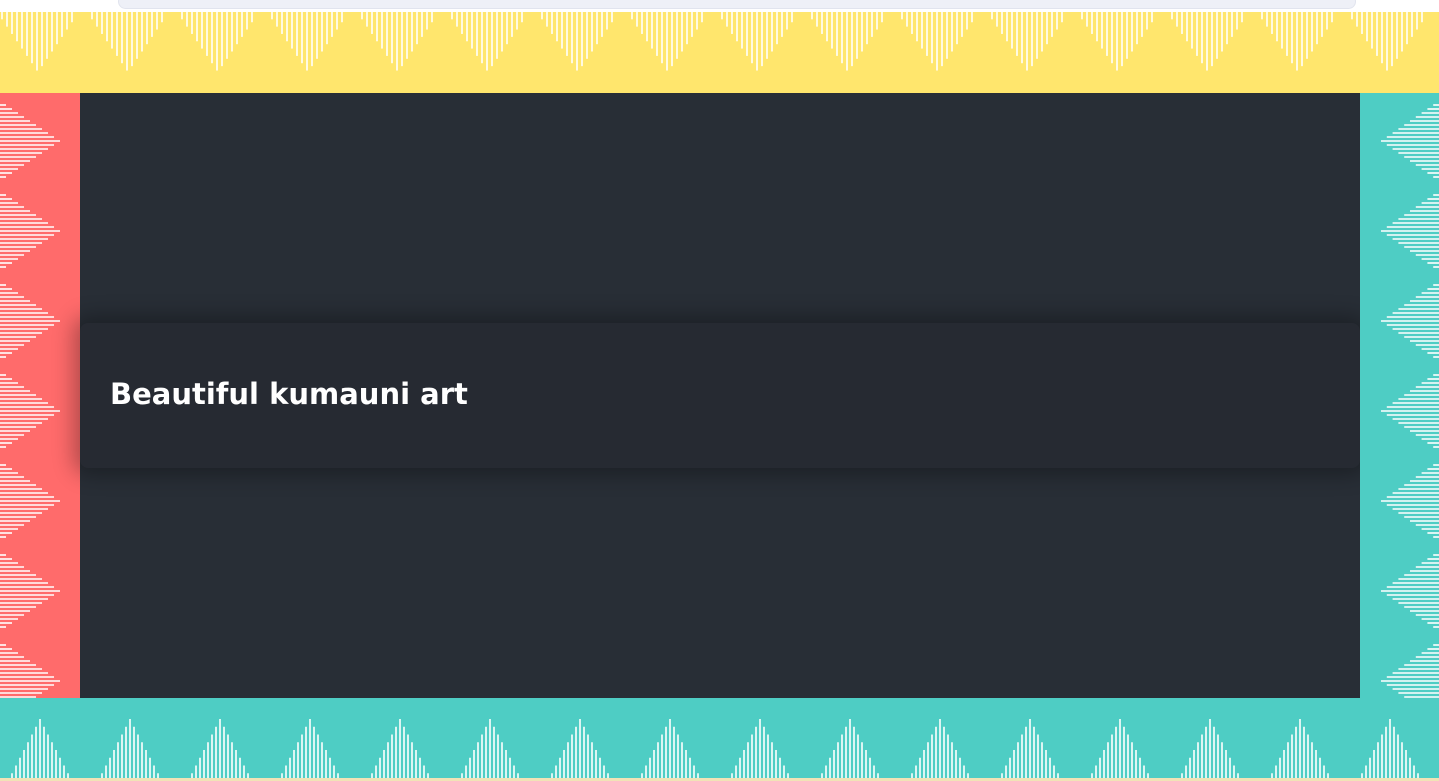  I want to click on left-pattern-border, so click(40, 395).